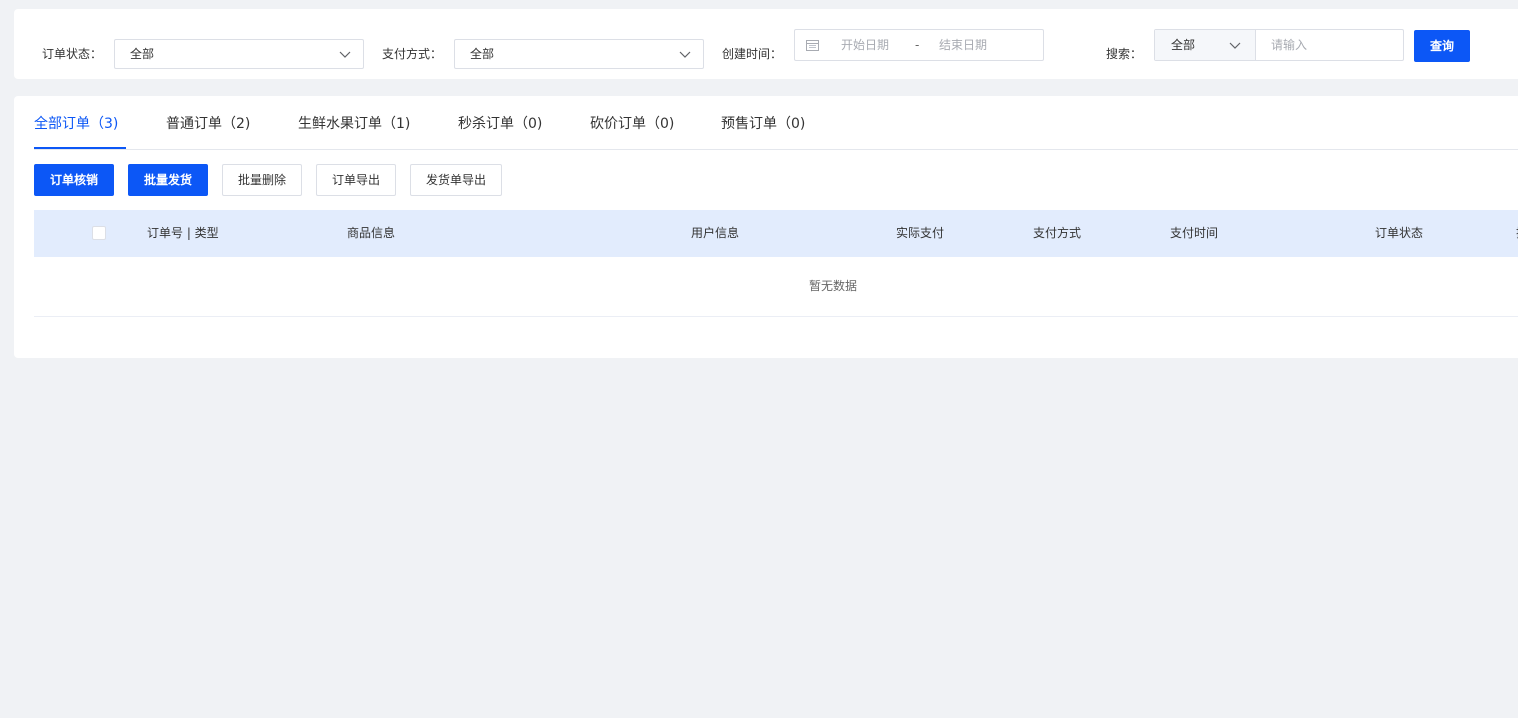 The height and width of the screenshot is (718, 1518). What do you see at coordinates (1289, 45) in the screenshot?
I see `search-input: 请输入` at bounding box center [1289, 45].